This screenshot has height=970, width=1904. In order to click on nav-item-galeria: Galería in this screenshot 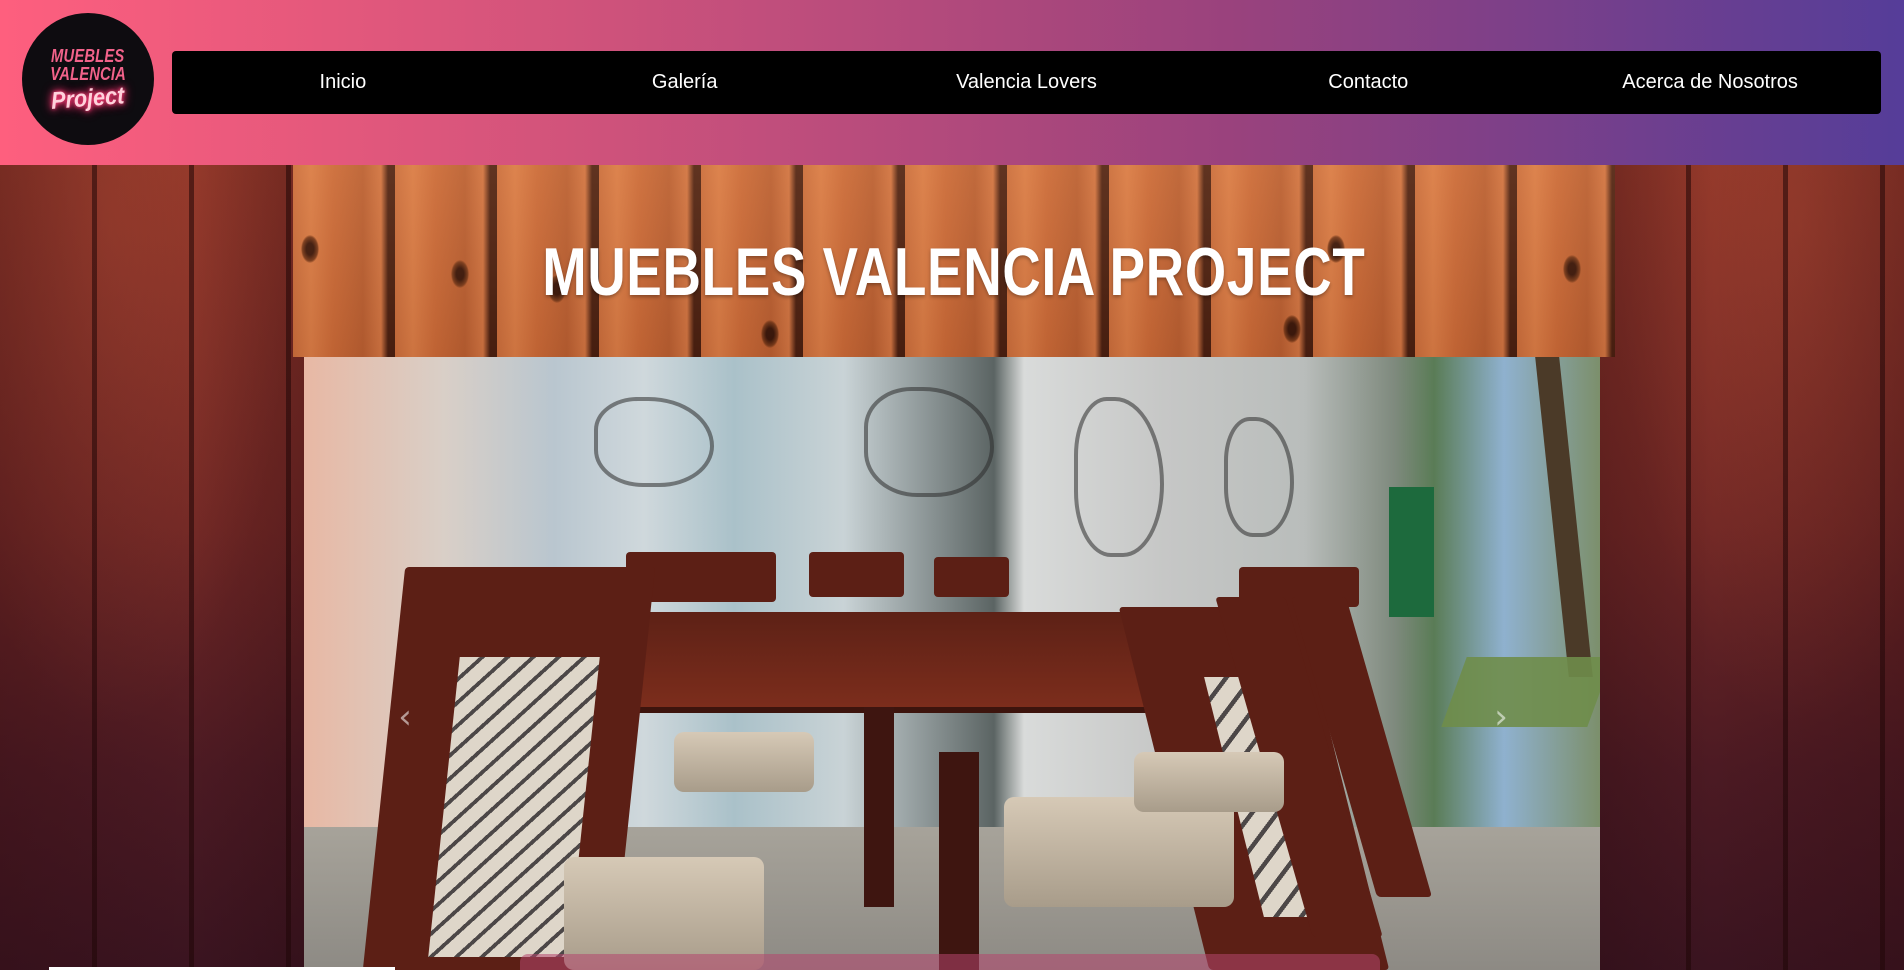, I will do `click(685, 82)`.